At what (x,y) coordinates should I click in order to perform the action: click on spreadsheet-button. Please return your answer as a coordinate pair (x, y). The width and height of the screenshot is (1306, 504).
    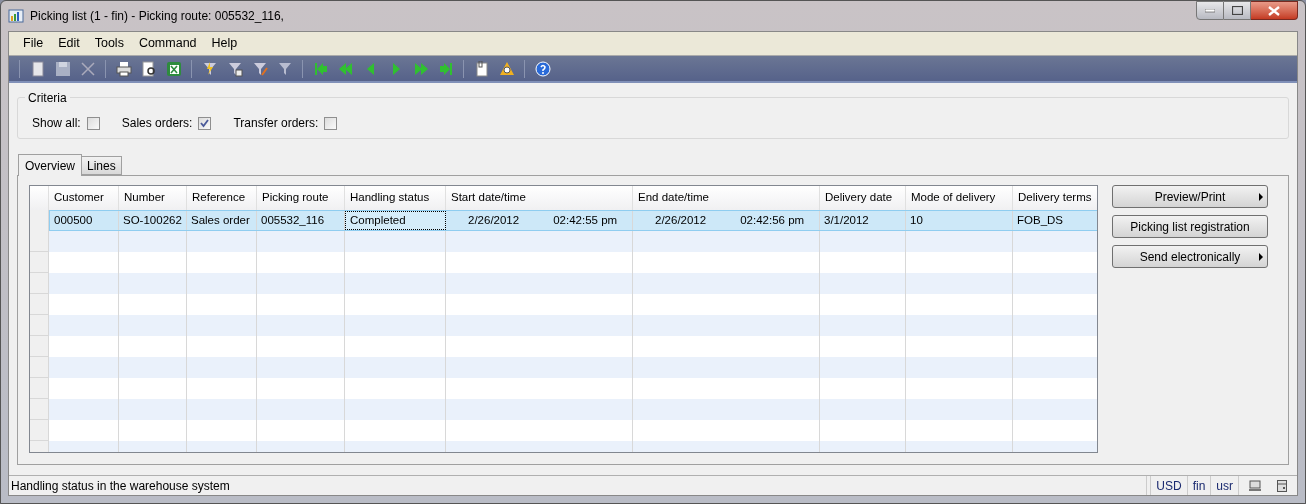
    Looking at the image, I should click on (173, 68).